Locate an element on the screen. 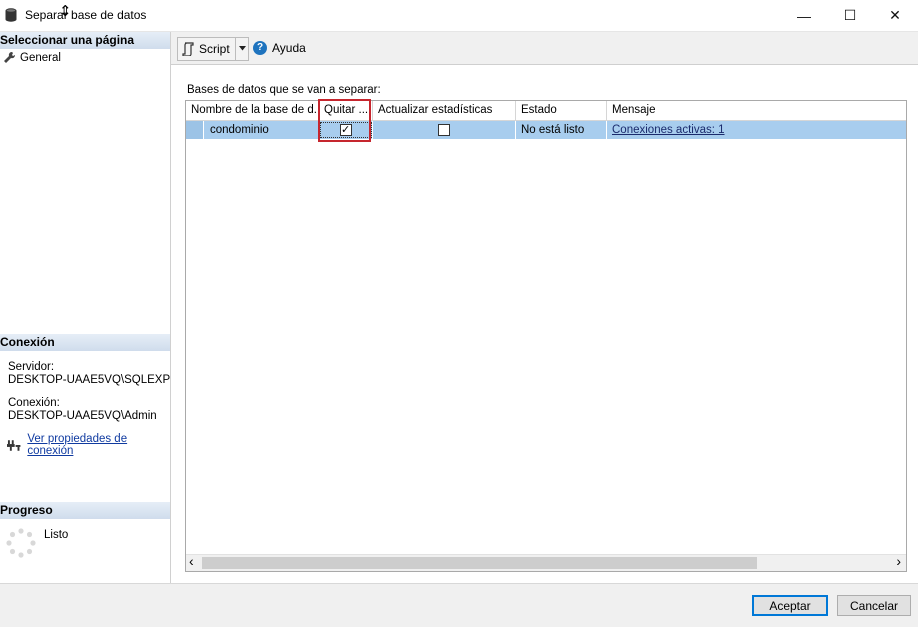 This screenshot has height=627, width=918. column-header-update-stats: Actualizar estadísticas is located at coordinates (444, 110).